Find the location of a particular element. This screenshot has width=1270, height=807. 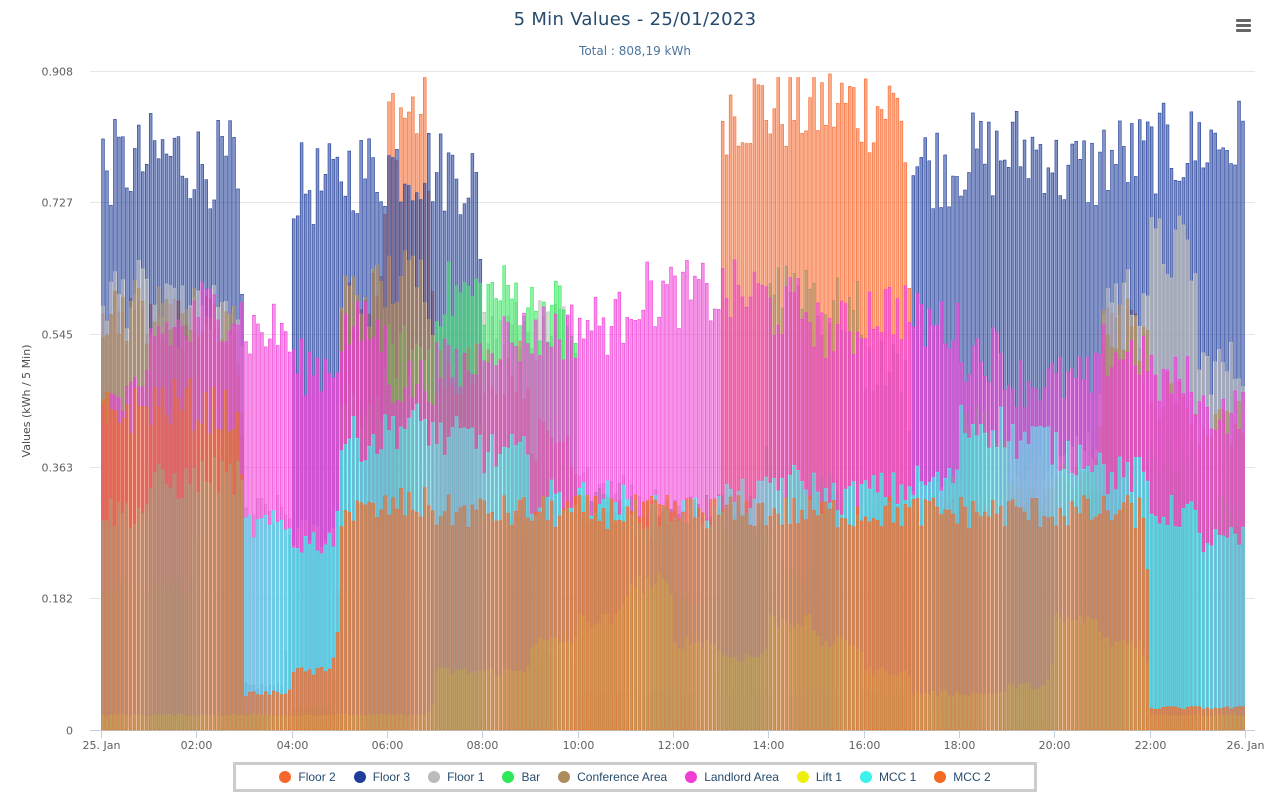

legend-item-landlord-area: Landlord Area is located at coordinates (732, 777).